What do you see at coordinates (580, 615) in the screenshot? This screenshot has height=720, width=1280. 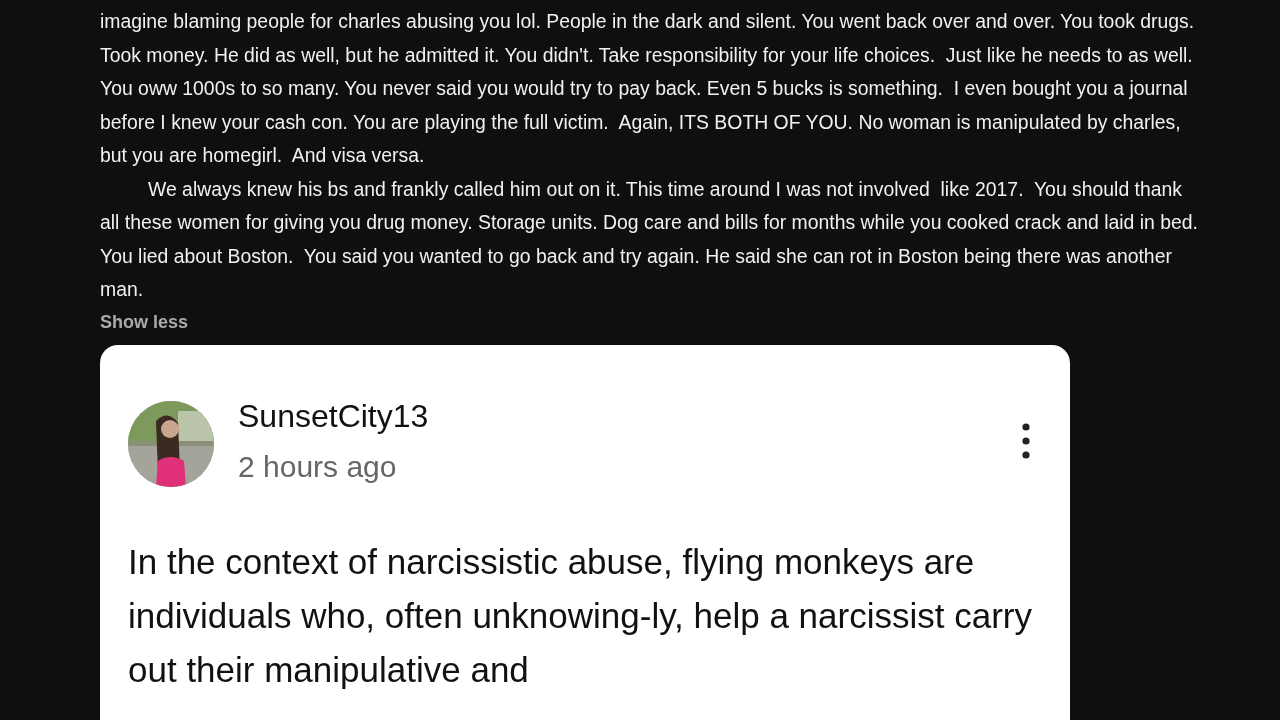 I see `comment-text: In the context of narcissistic abuse, flying monkeys are individuals who, often unknowing-ly, help a narcissist carry out their manipulative and` at bounding box center [580, 615].